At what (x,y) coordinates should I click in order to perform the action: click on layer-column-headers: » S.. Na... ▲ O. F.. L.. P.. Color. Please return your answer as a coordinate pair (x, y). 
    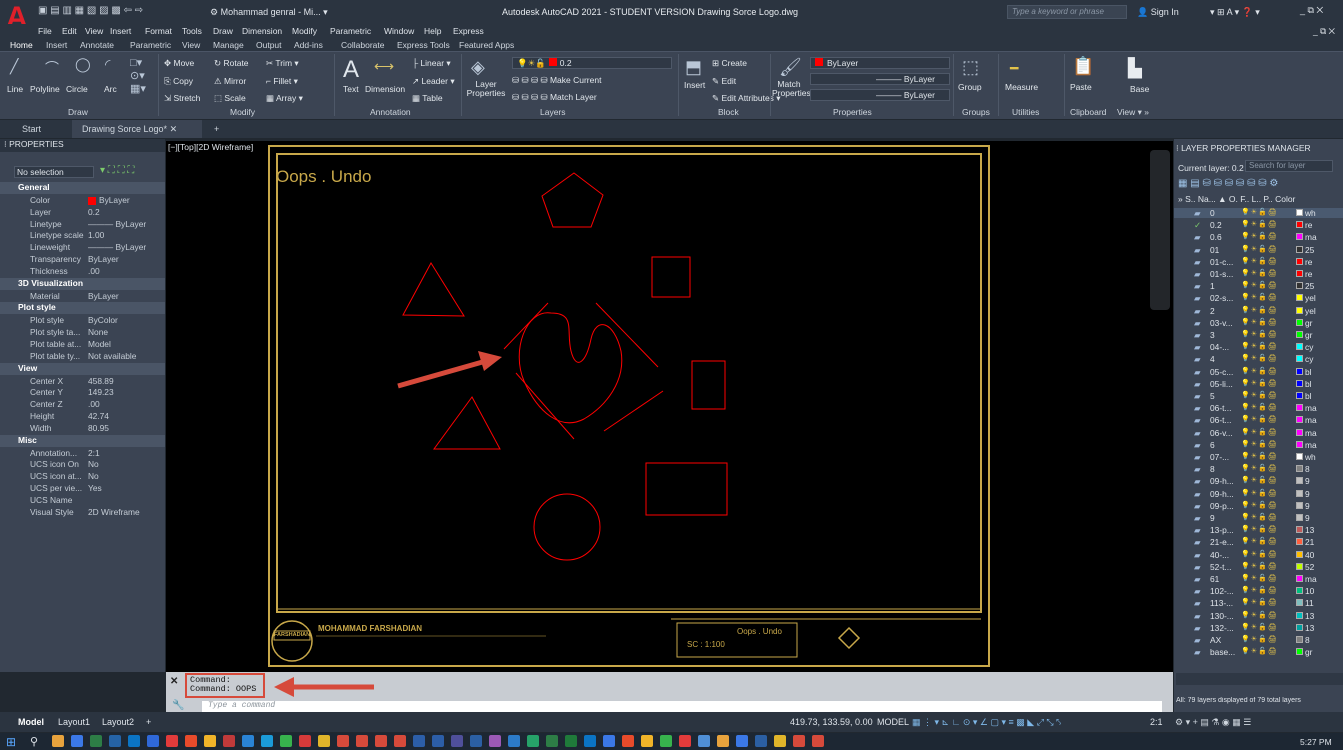
    Looking at the image, I should click on (1236, 199).